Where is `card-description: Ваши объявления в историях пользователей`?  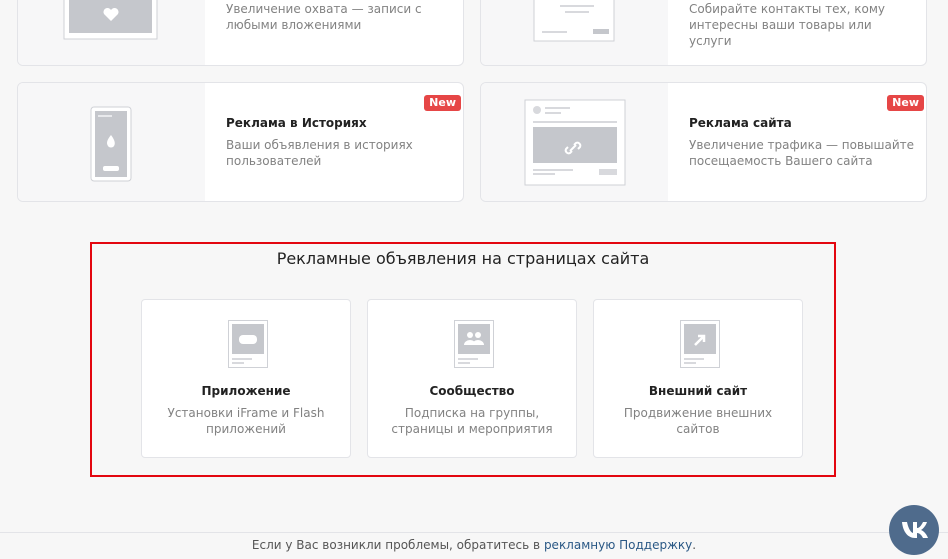 card-description: Ваши объявления в историях пользователей is located at coordinates (319, 153).